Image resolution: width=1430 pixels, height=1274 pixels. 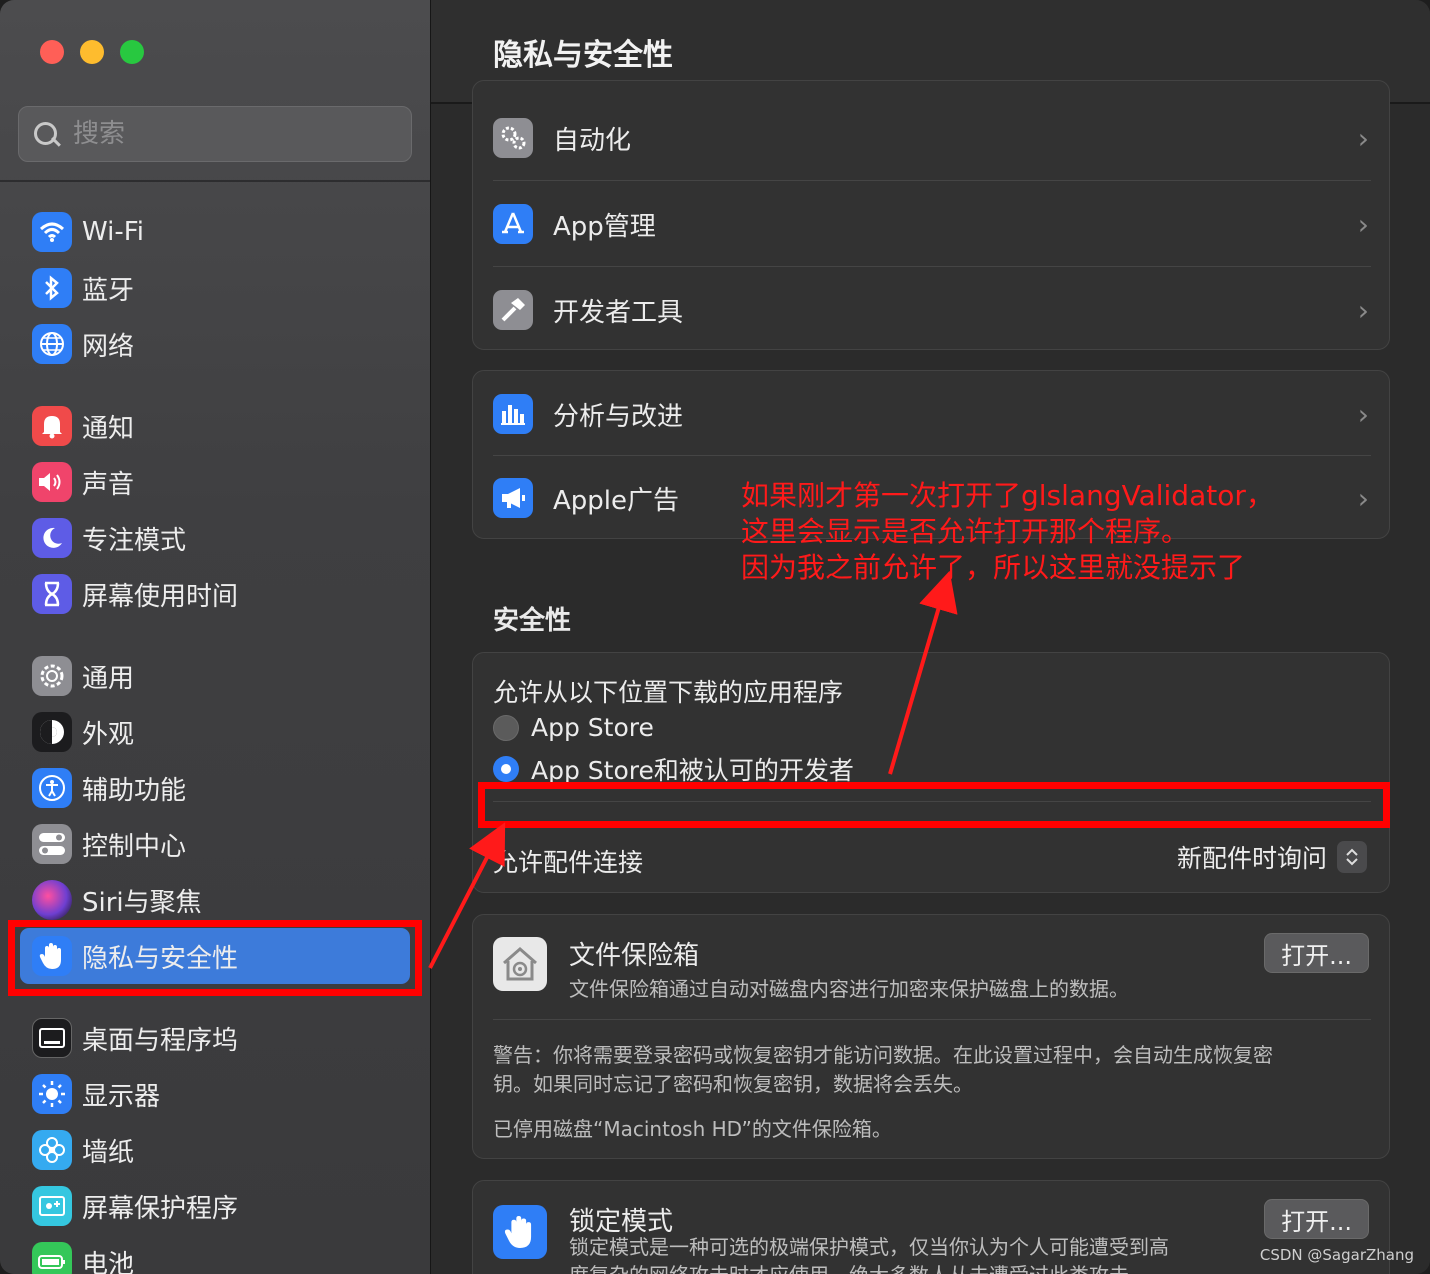 What do you see at coordinates (923, 672) in the screenshot?
I see `arrow-to-annotation` at bounding box center [923, 672].